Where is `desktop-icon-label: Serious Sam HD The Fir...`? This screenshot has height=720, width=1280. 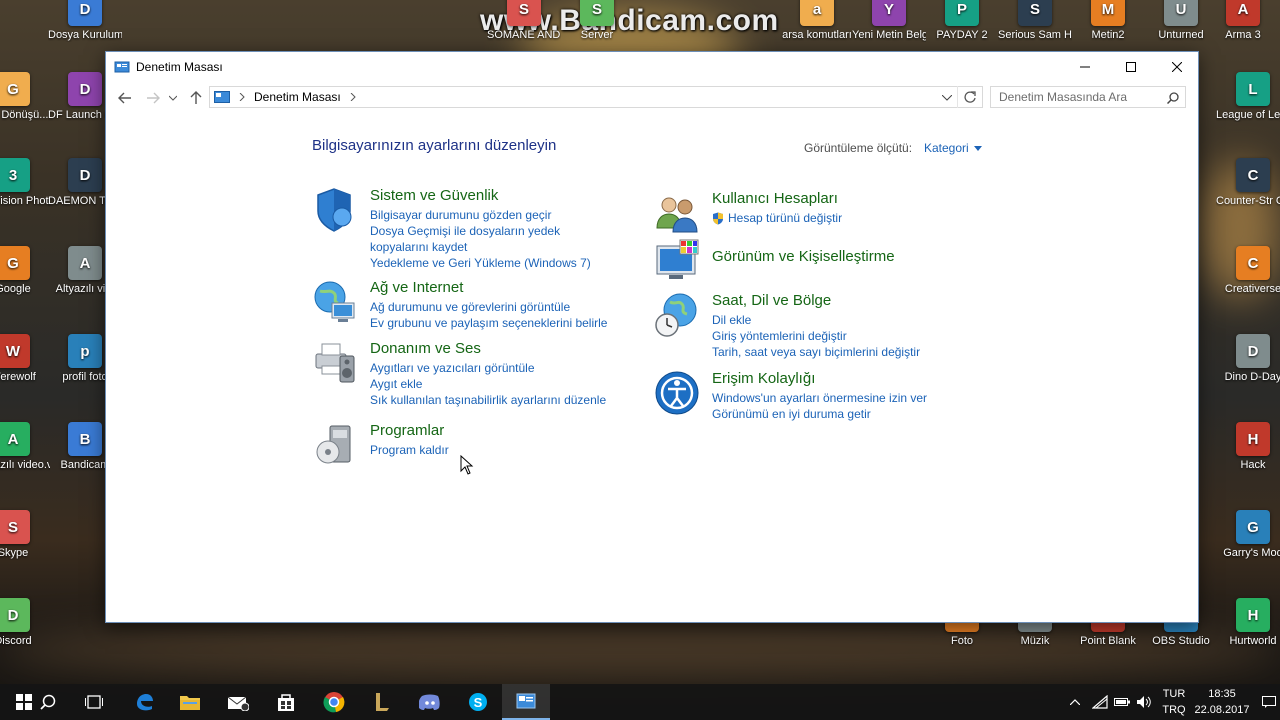
desktop-icon-label: Serious Sam HD The Fir... is located at coordinates (1035, 35).